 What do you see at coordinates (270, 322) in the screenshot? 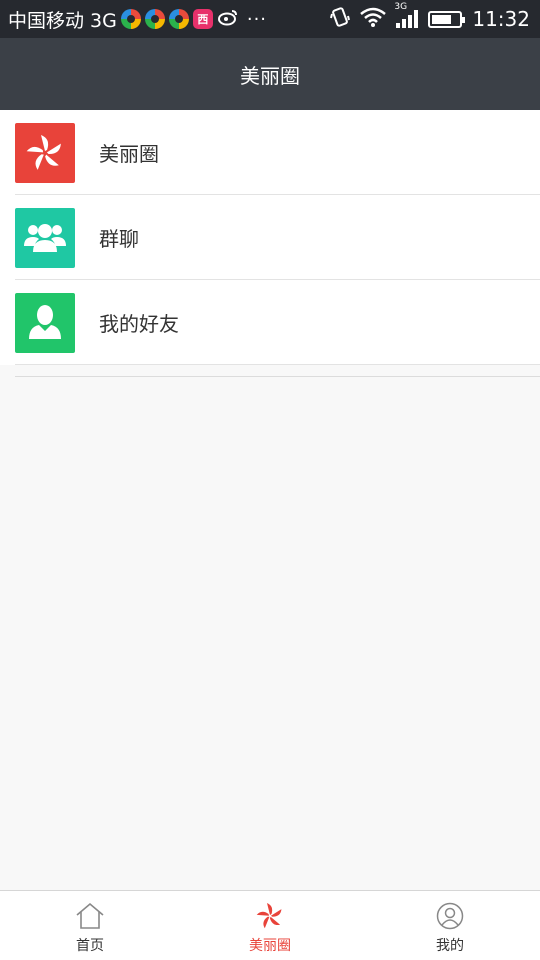
I see `menu-item-my-friends: 我的好友` at bounding box center [270, 322].